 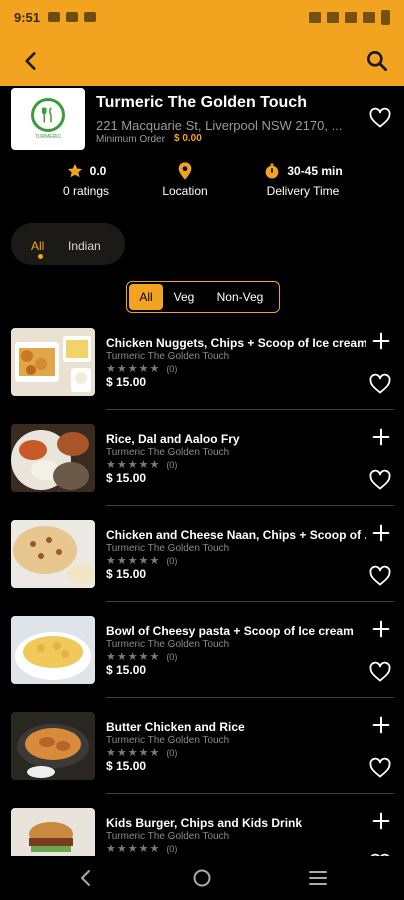 I want to click on cuisine-tabs: All Indian, so click(x=68, y=244).